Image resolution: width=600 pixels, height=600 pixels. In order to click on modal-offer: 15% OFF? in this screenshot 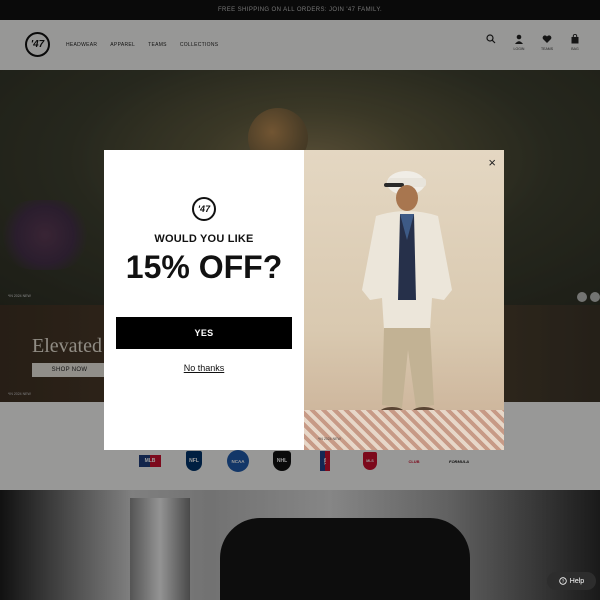, I will do `click(204, 267)`.